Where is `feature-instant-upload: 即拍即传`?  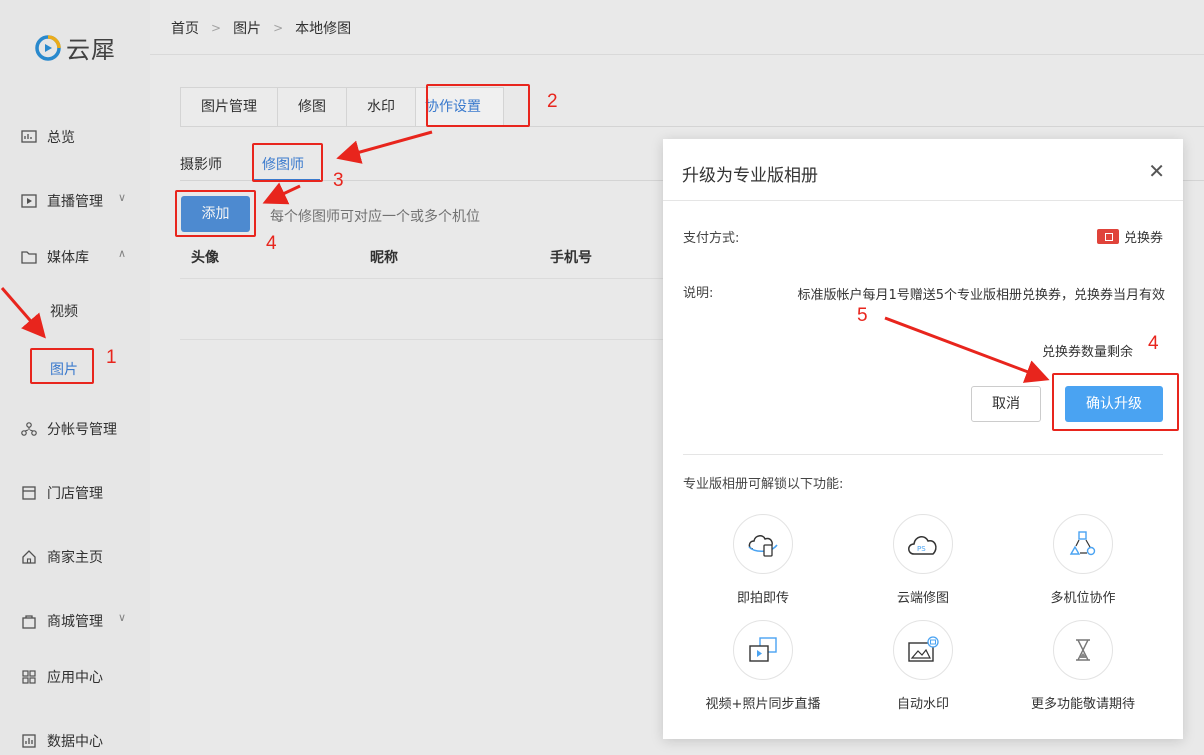 feature-instant-upload: 即拍即传 is located at coordinates (763, 560).